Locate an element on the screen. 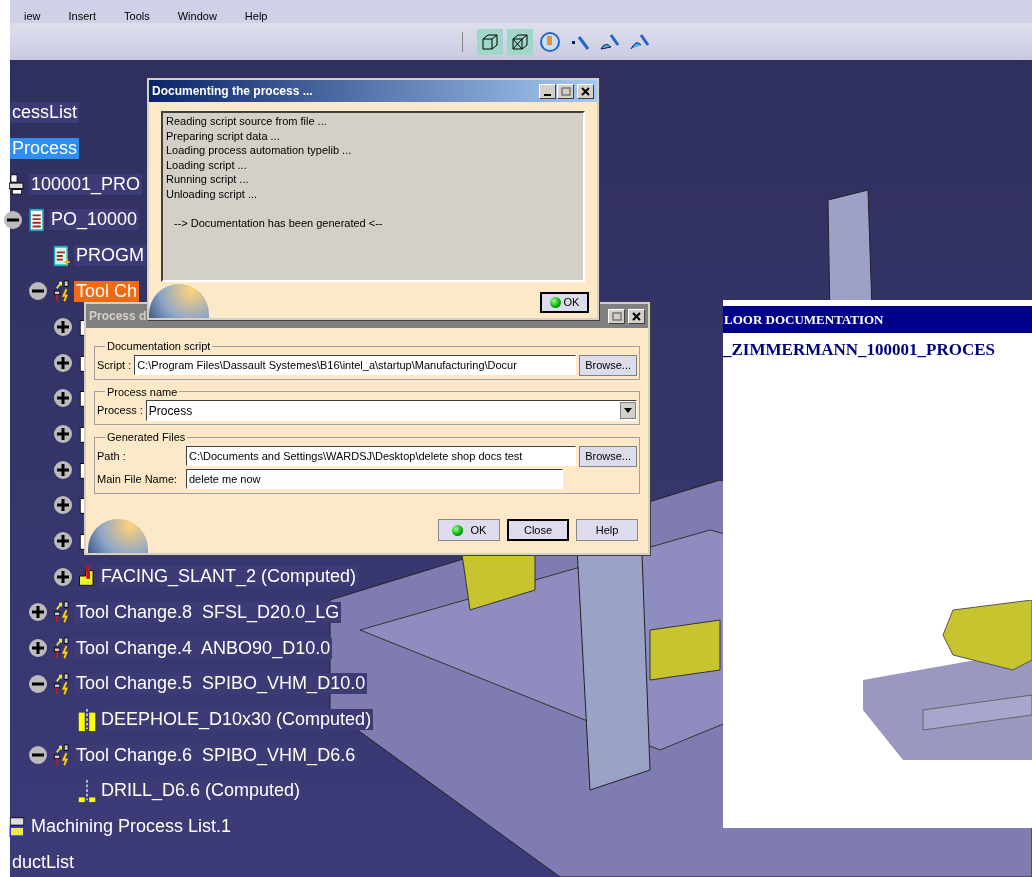  field-label: Main File Name: is located at coordinates (138, 479).